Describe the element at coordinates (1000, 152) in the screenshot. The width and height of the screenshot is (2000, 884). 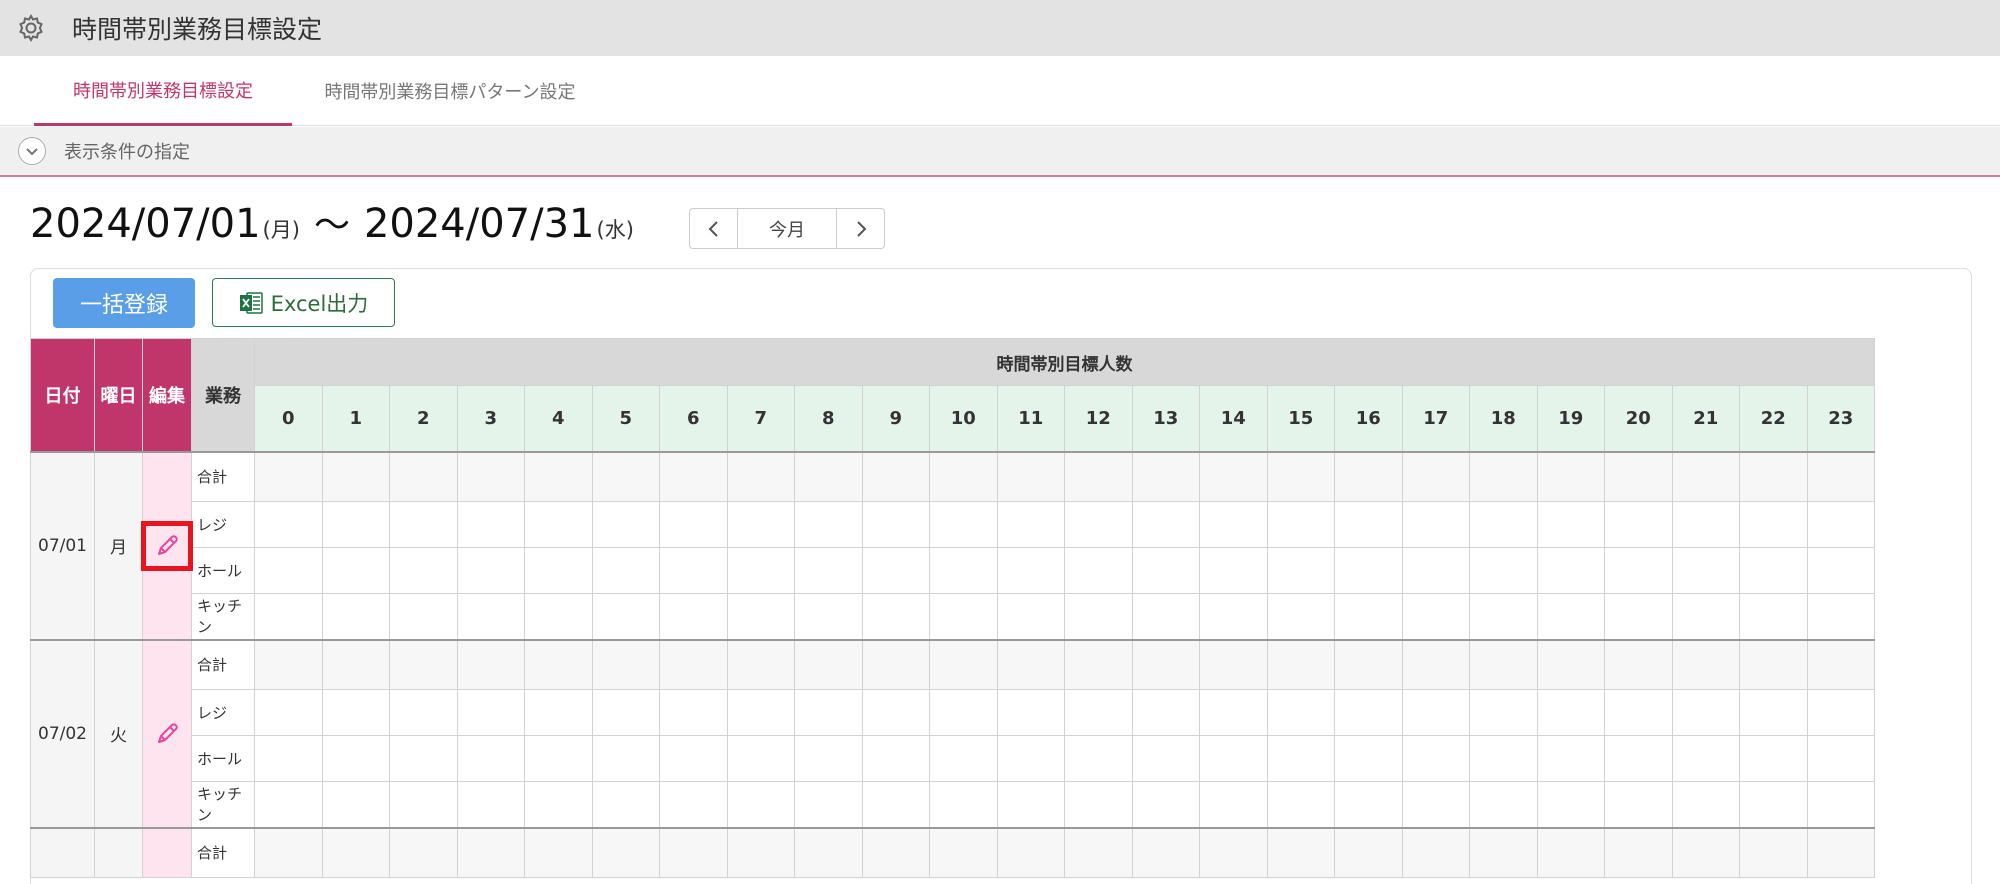
I see `display-conditions-toggle: 表示条件の指定` at that location.